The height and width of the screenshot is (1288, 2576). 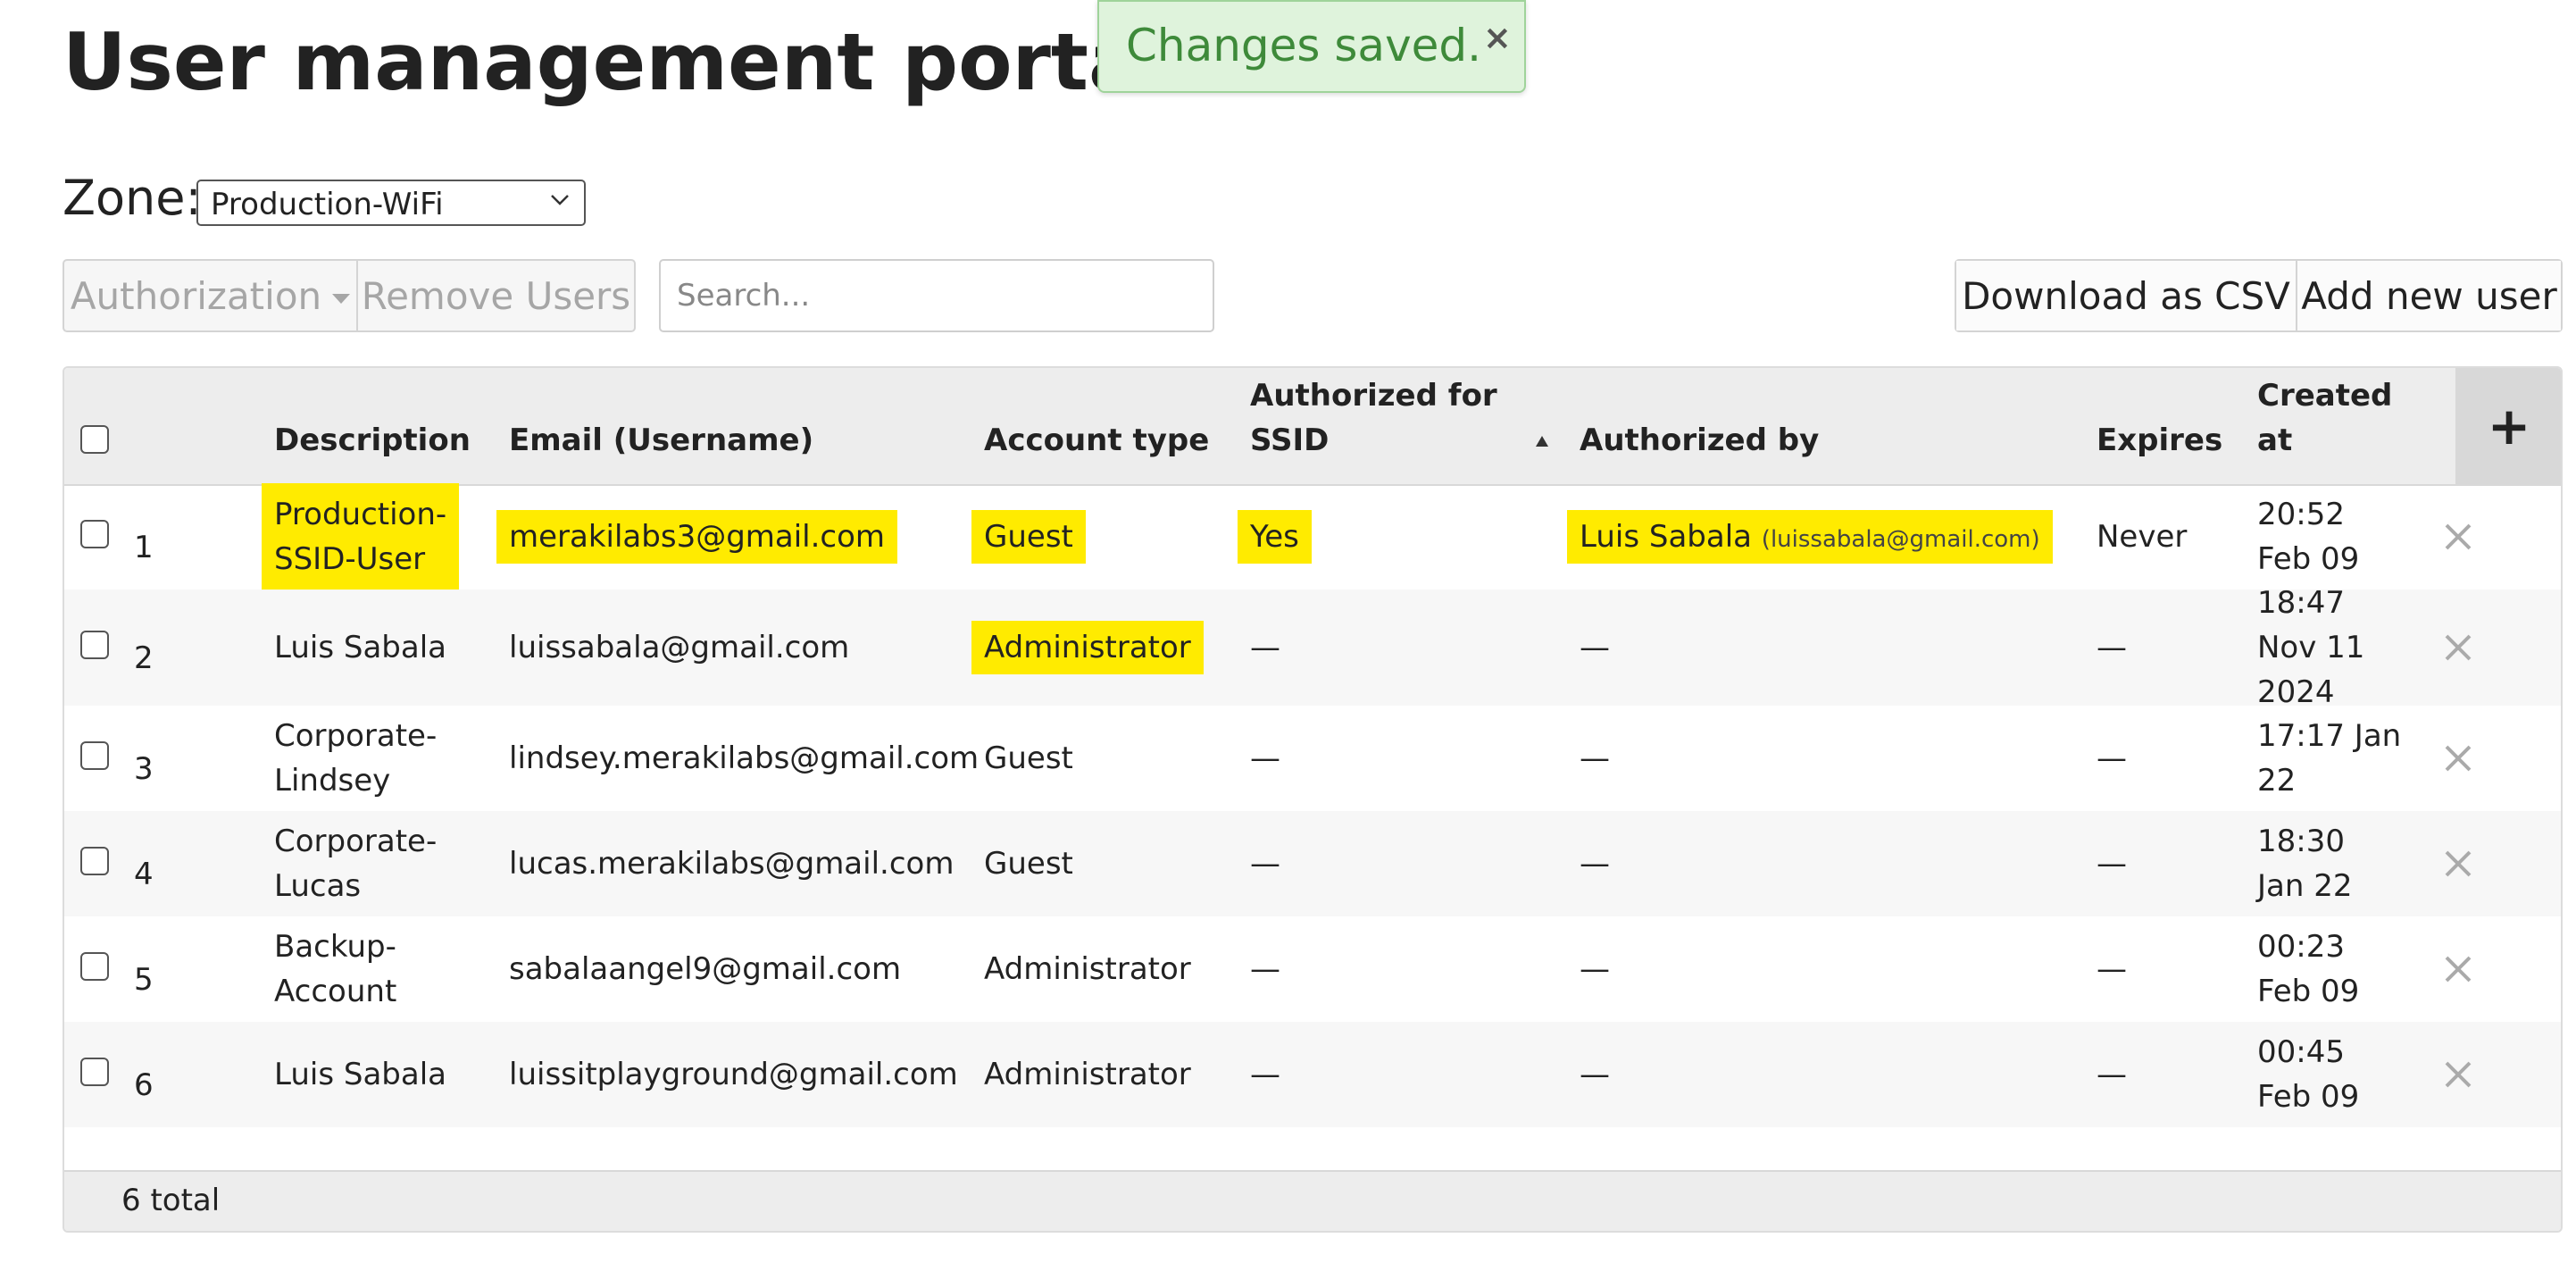 I want to click on row-description: Production- SSID-User, so click(x=361, y=537).